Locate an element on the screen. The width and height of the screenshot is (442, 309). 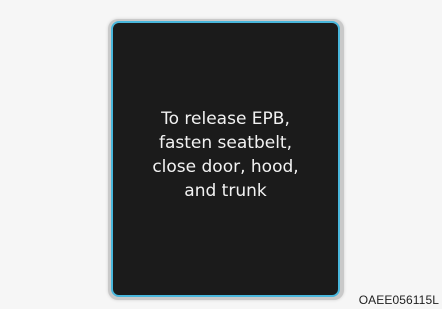
message-line-2: fasten seatbelt, is located at coordinates (225, 143).